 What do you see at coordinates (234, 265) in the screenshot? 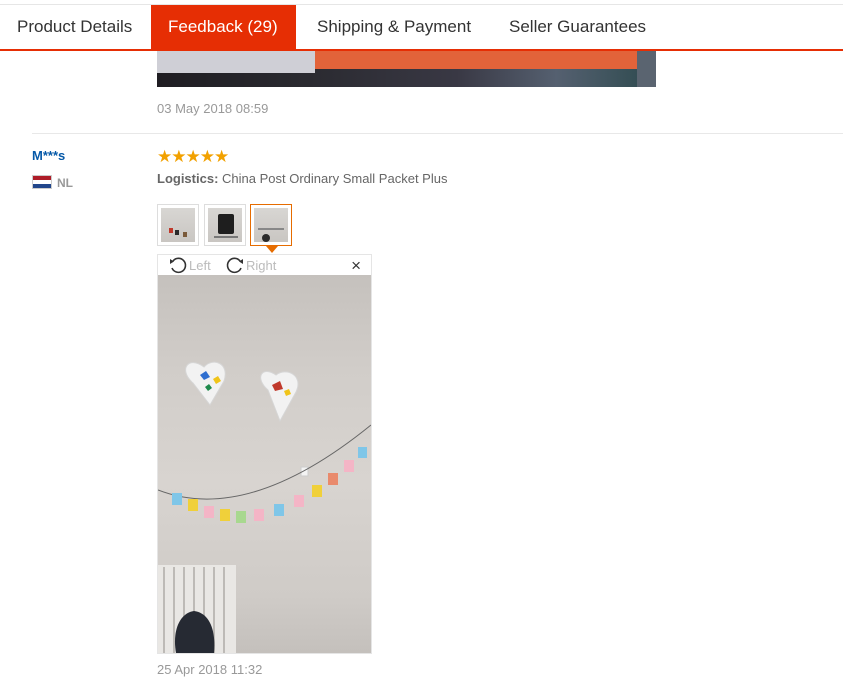
I see `rotate-right-icon` at bounding box center [234, 265].